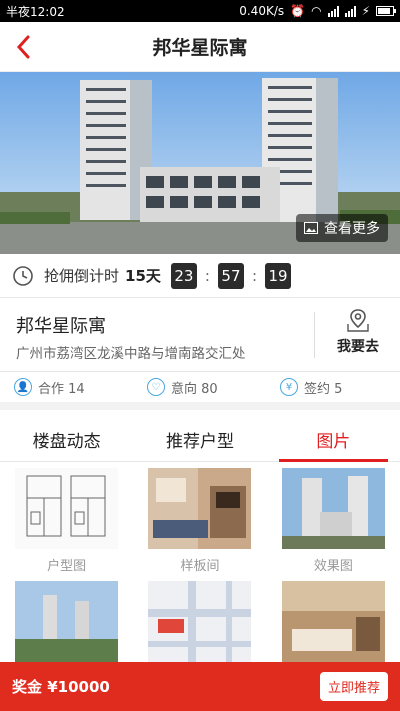 Image resolution: width=400 pixels, height=711 pixels. I want to click on status-bar: 半夜12:02 0.40K/s ⏰ ◠ ⚡, so click(200, 11).